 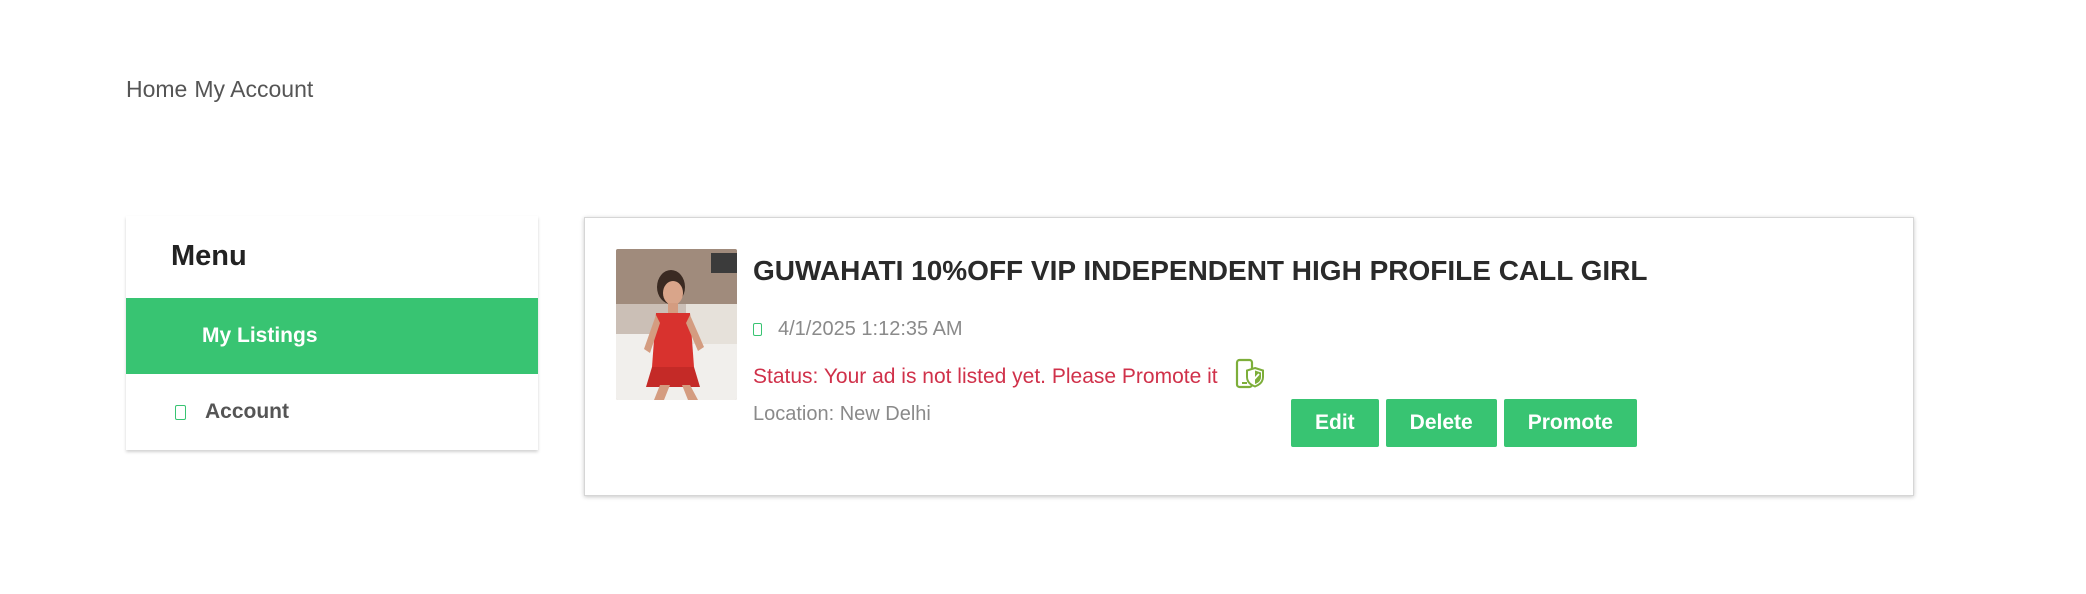 I want to click on sidebar-menu: Menu My Listings Account, so click(x=332, y=333).